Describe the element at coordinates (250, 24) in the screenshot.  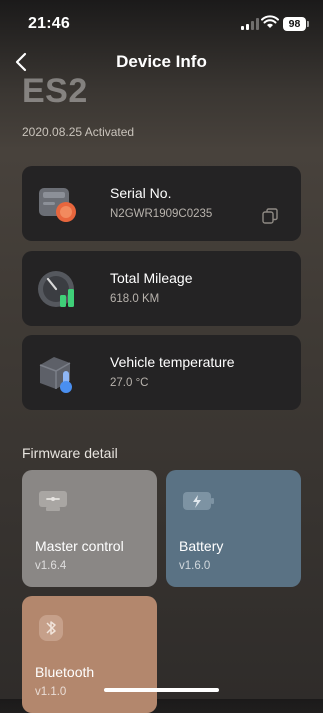
I see `cellular-signal-icon` at that location.